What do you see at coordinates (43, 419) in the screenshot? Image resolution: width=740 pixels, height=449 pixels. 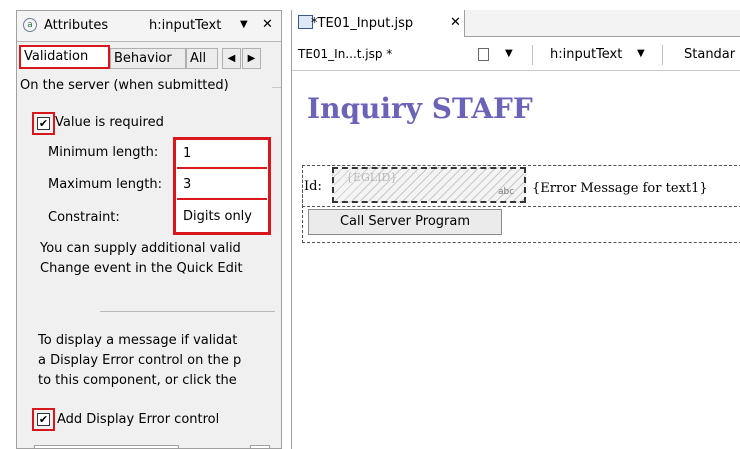 I see `add-display-error-checkbox: ✔` at bounding box center [43, 419].